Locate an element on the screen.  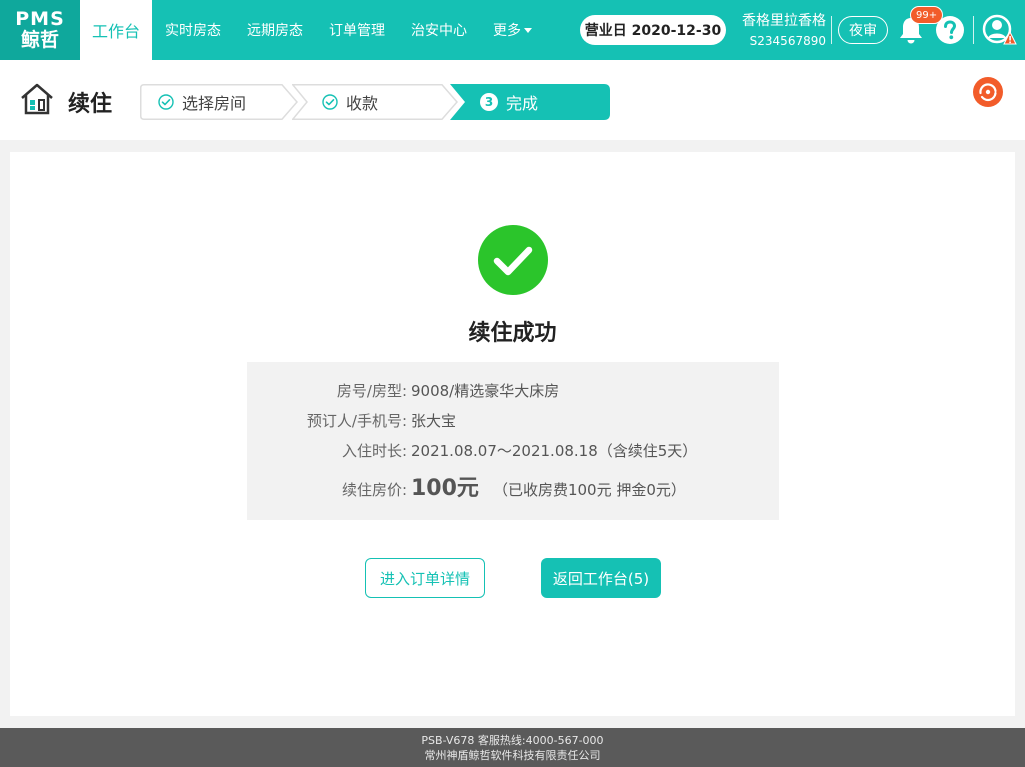
logo-text-brand: 鲸哲 is located at coordinates (39, 40).